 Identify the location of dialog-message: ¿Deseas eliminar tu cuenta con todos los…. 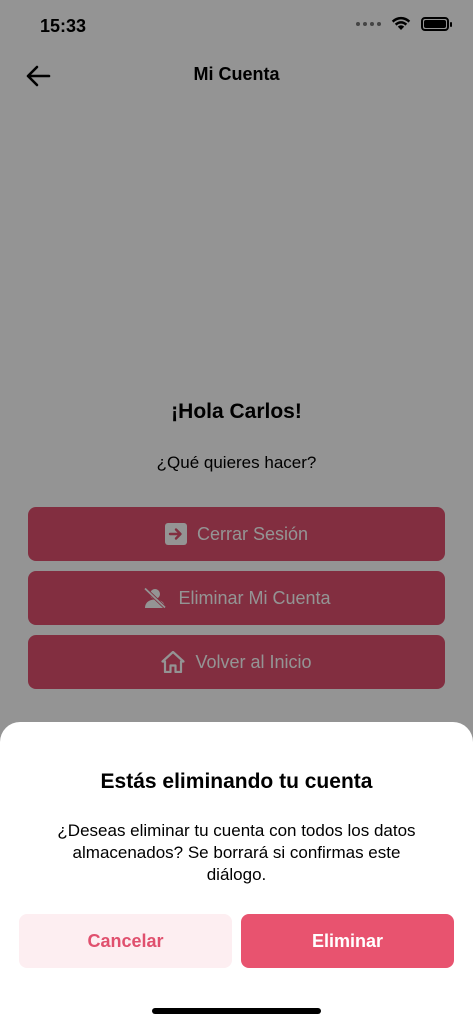
(236, 852).